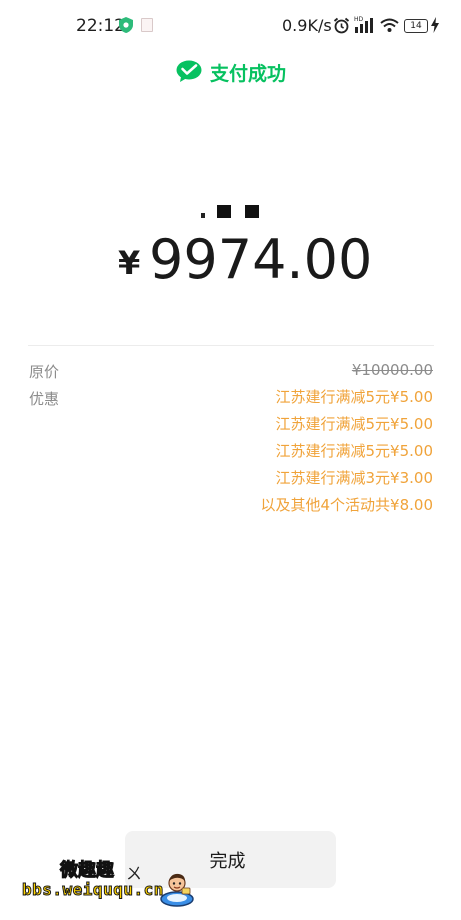  Describe the element at coordinates (147, 25) in the screenshot. I see `notification-icon` at that location.